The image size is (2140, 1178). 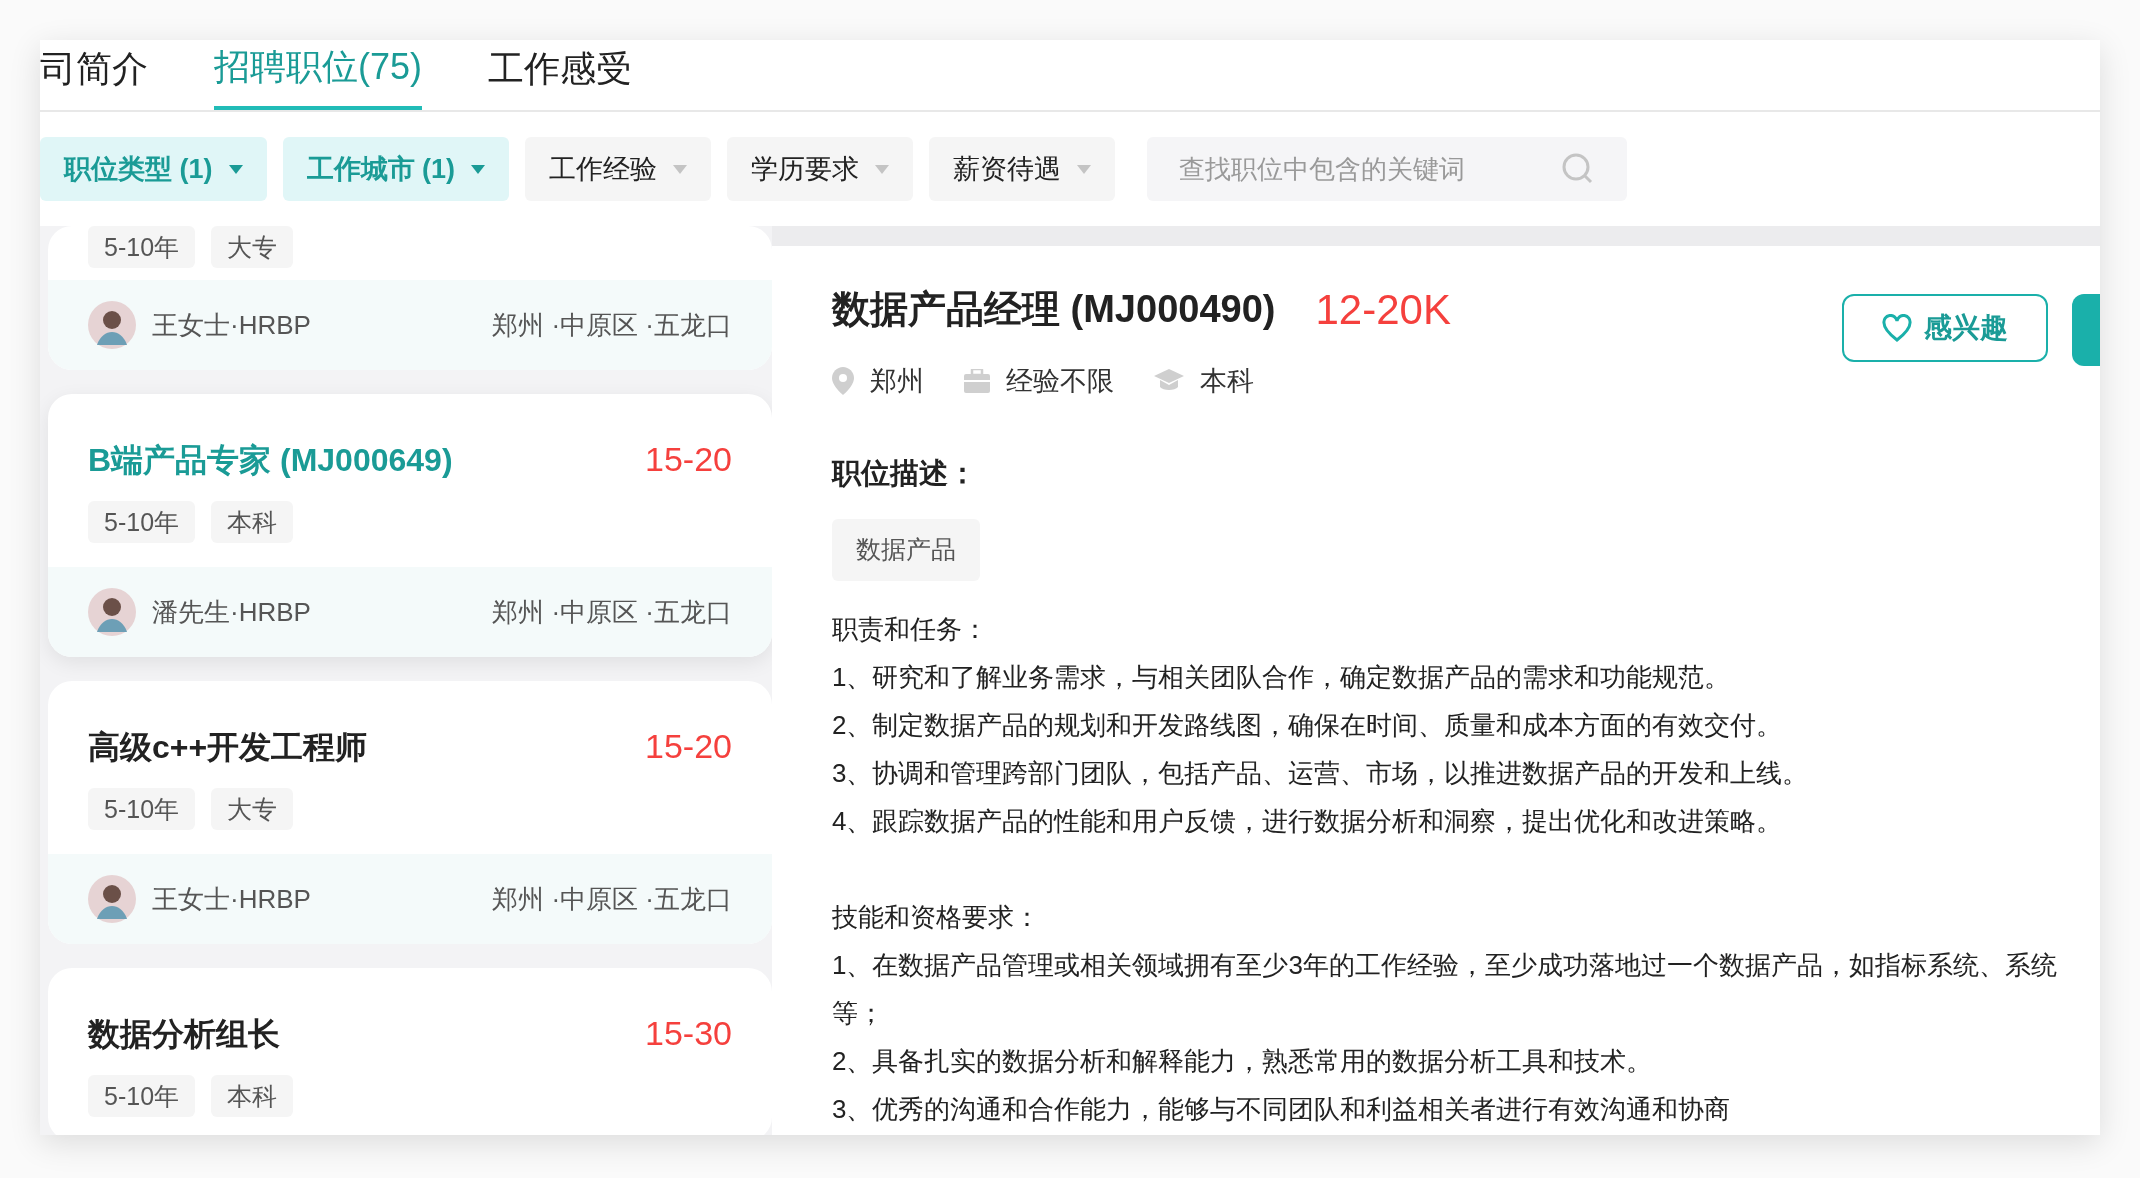 I want to click on job-card: 高级c++开发工程师 15-20 5-10年 大专 王女士·HRBP 郑州 ·中原区 ·五龙口, so click(x=410, y=812).